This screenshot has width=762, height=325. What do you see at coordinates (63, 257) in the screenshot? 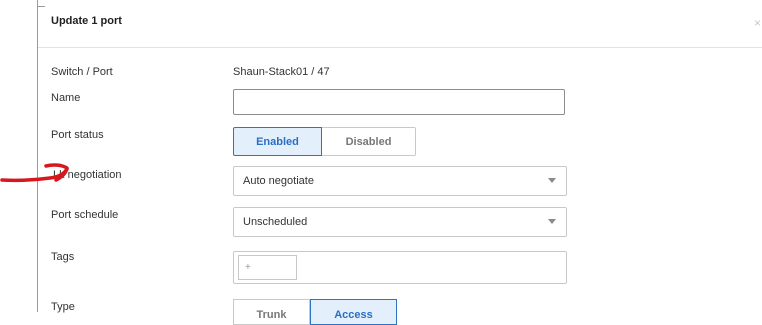
I see `tags-label: Tags` at bounding box center [63, 257].